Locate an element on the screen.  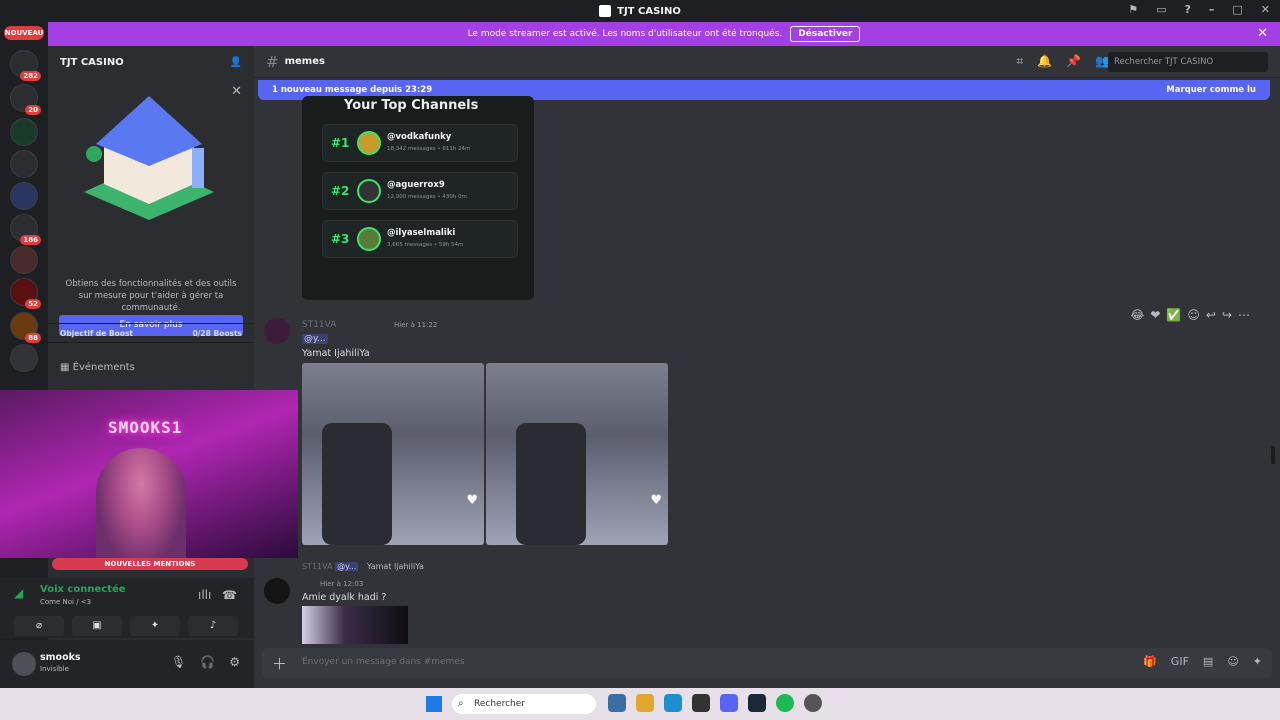
server-icon: 88 is located at coordinates (25, 327).